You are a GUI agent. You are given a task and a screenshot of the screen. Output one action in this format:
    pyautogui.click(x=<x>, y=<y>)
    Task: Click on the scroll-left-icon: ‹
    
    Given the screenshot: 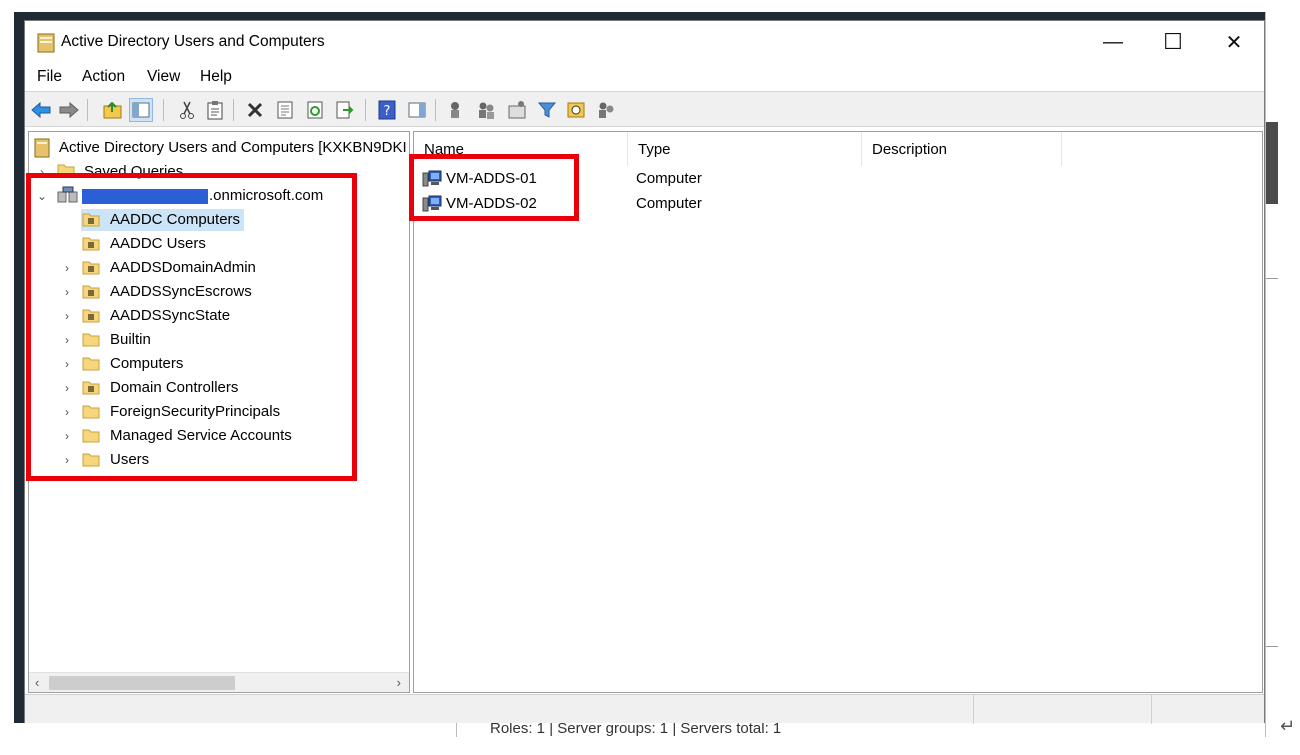 What is the action you would take?
    pyautogui.click(x=37, y=682)
    